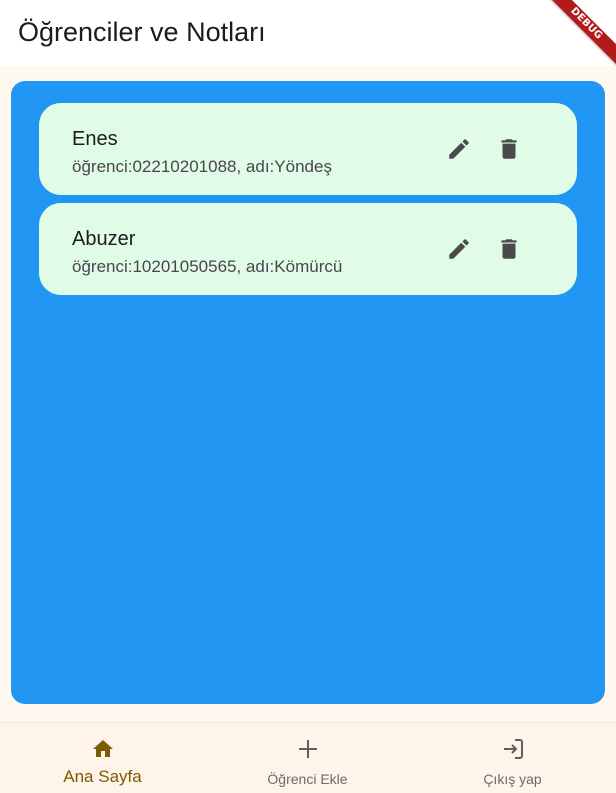  What do you see at coordinates (307, 779) in the screenshot?
I see `nav-label-add-student: Öğrenci Ekle` at bounding box center [307, 779].